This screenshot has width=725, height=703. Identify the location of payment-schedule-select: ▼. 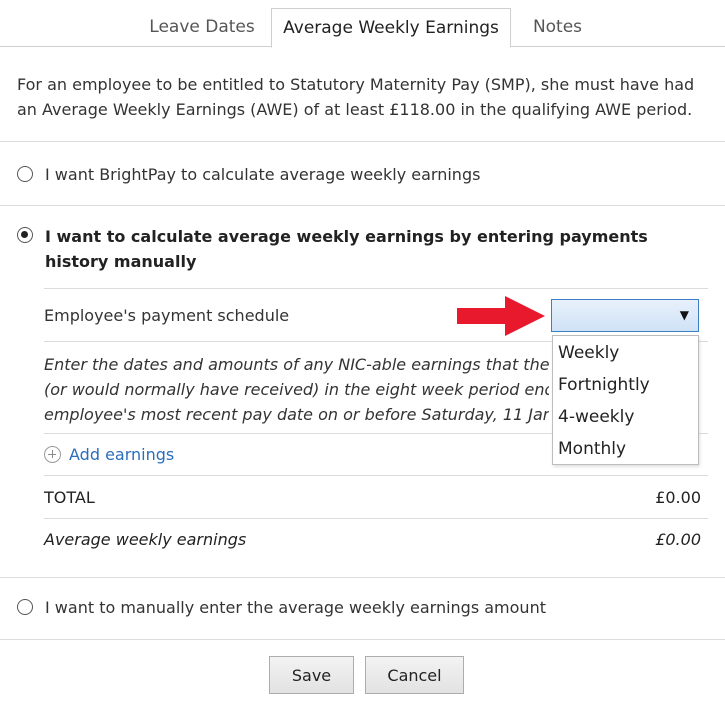
(625, 315).